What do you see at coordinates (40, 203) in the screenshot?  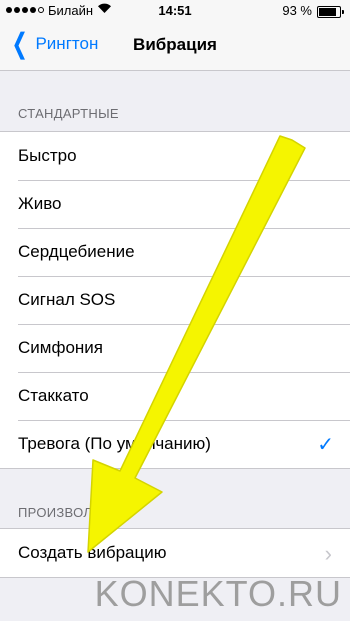 I see `list-item-label: Живо` at bounding box center [40, 203].